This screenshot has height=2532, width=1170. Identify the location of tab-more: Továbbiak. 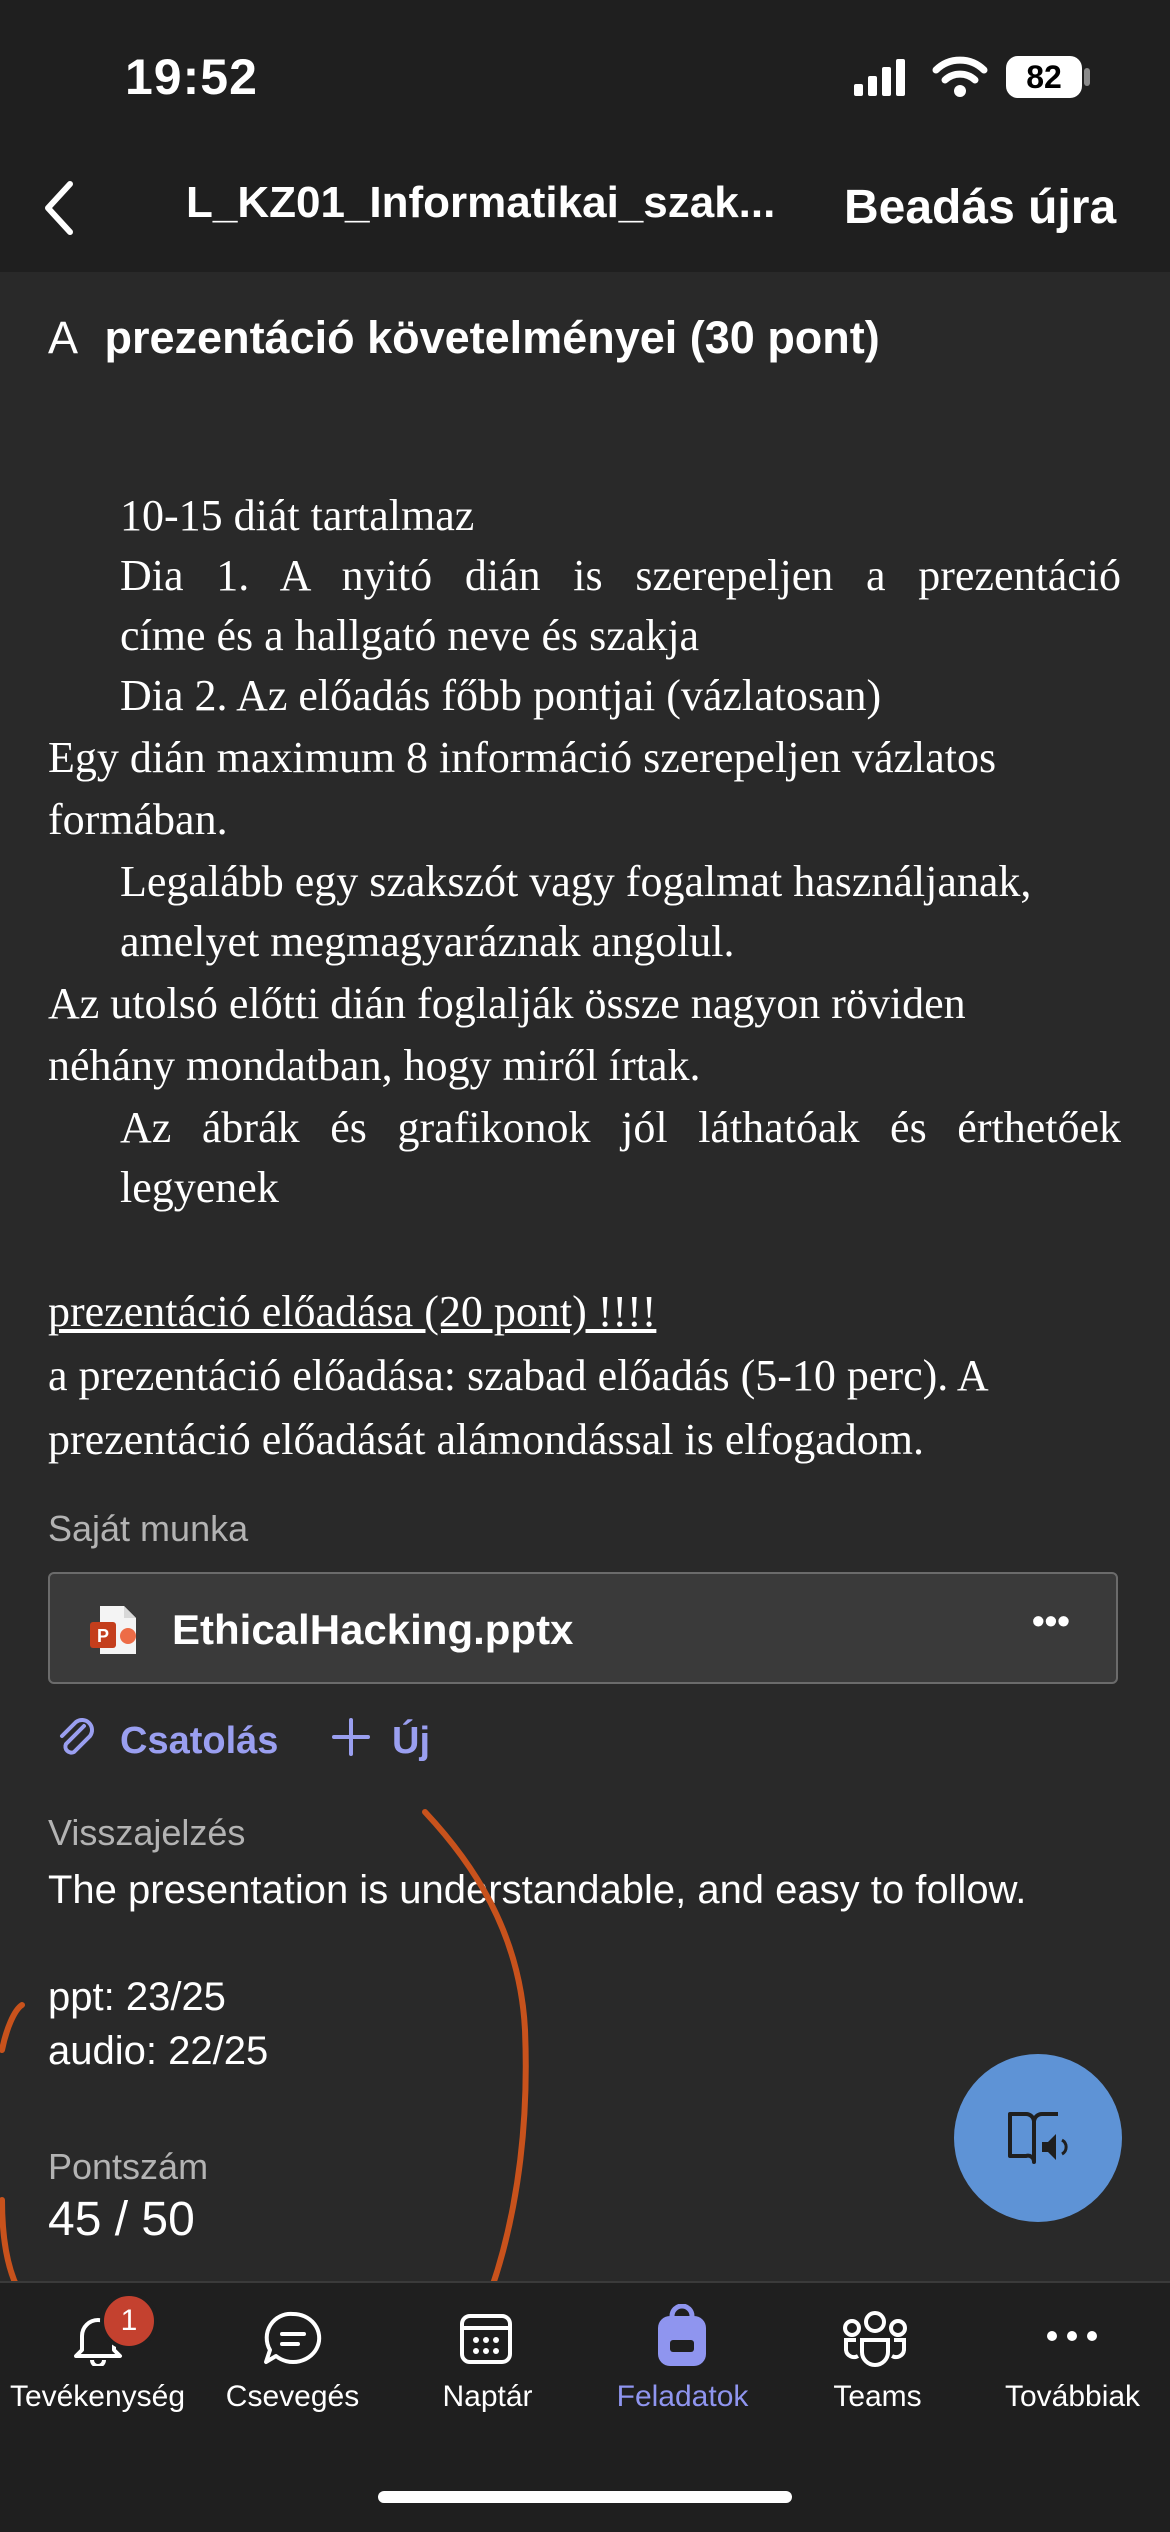
(1072, 2397).